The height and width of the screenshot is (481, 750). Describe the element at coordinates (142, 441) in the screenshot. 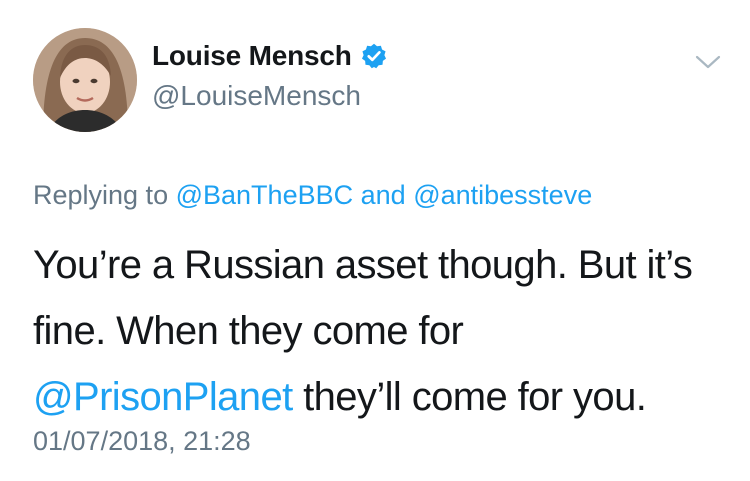

I see `tweet-timestamp: 01/07/2018, 21:28` at that location.